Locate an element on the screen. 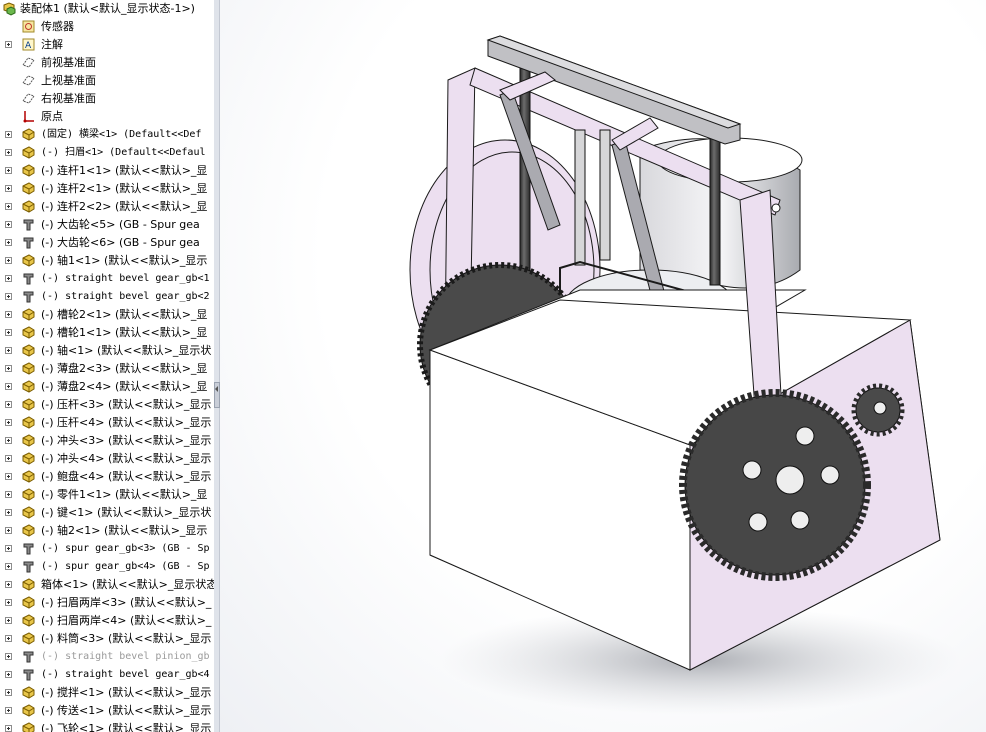 The image size is (986, 732). tree-component-row: 箱体<1> (默认<<默认>_显示状态 is located at coordinates (107, 585).